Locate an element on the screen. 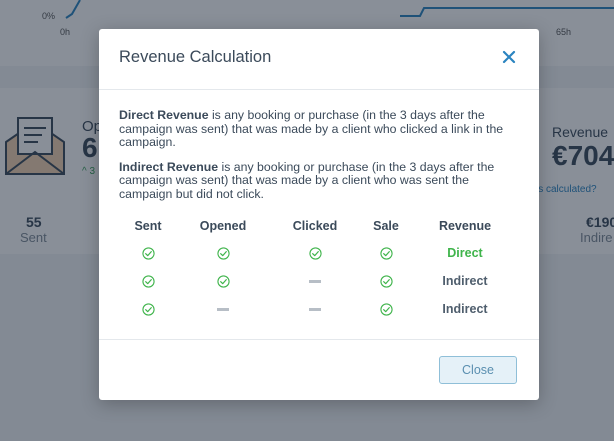  table-row: Direct is located at coordinates (319, 253).